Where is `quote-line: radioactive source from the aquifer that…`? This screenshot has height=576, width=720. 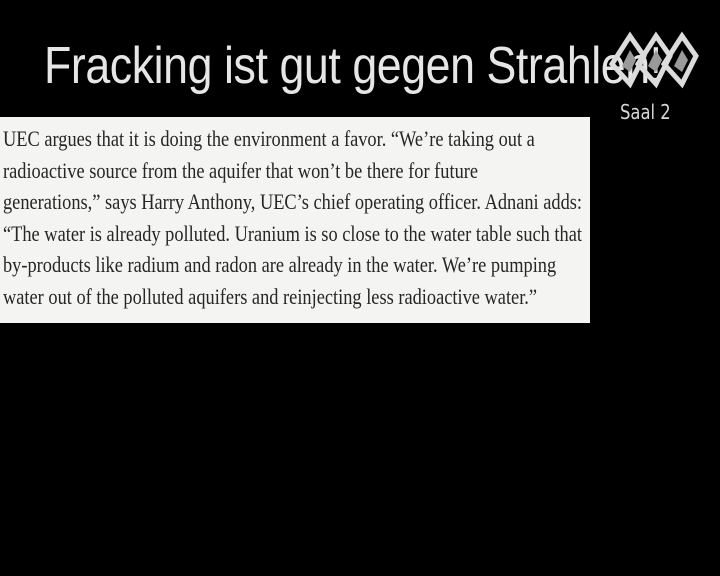
quote-line: radioactive source from the aquifer that… is located at coordinates (241, 170).